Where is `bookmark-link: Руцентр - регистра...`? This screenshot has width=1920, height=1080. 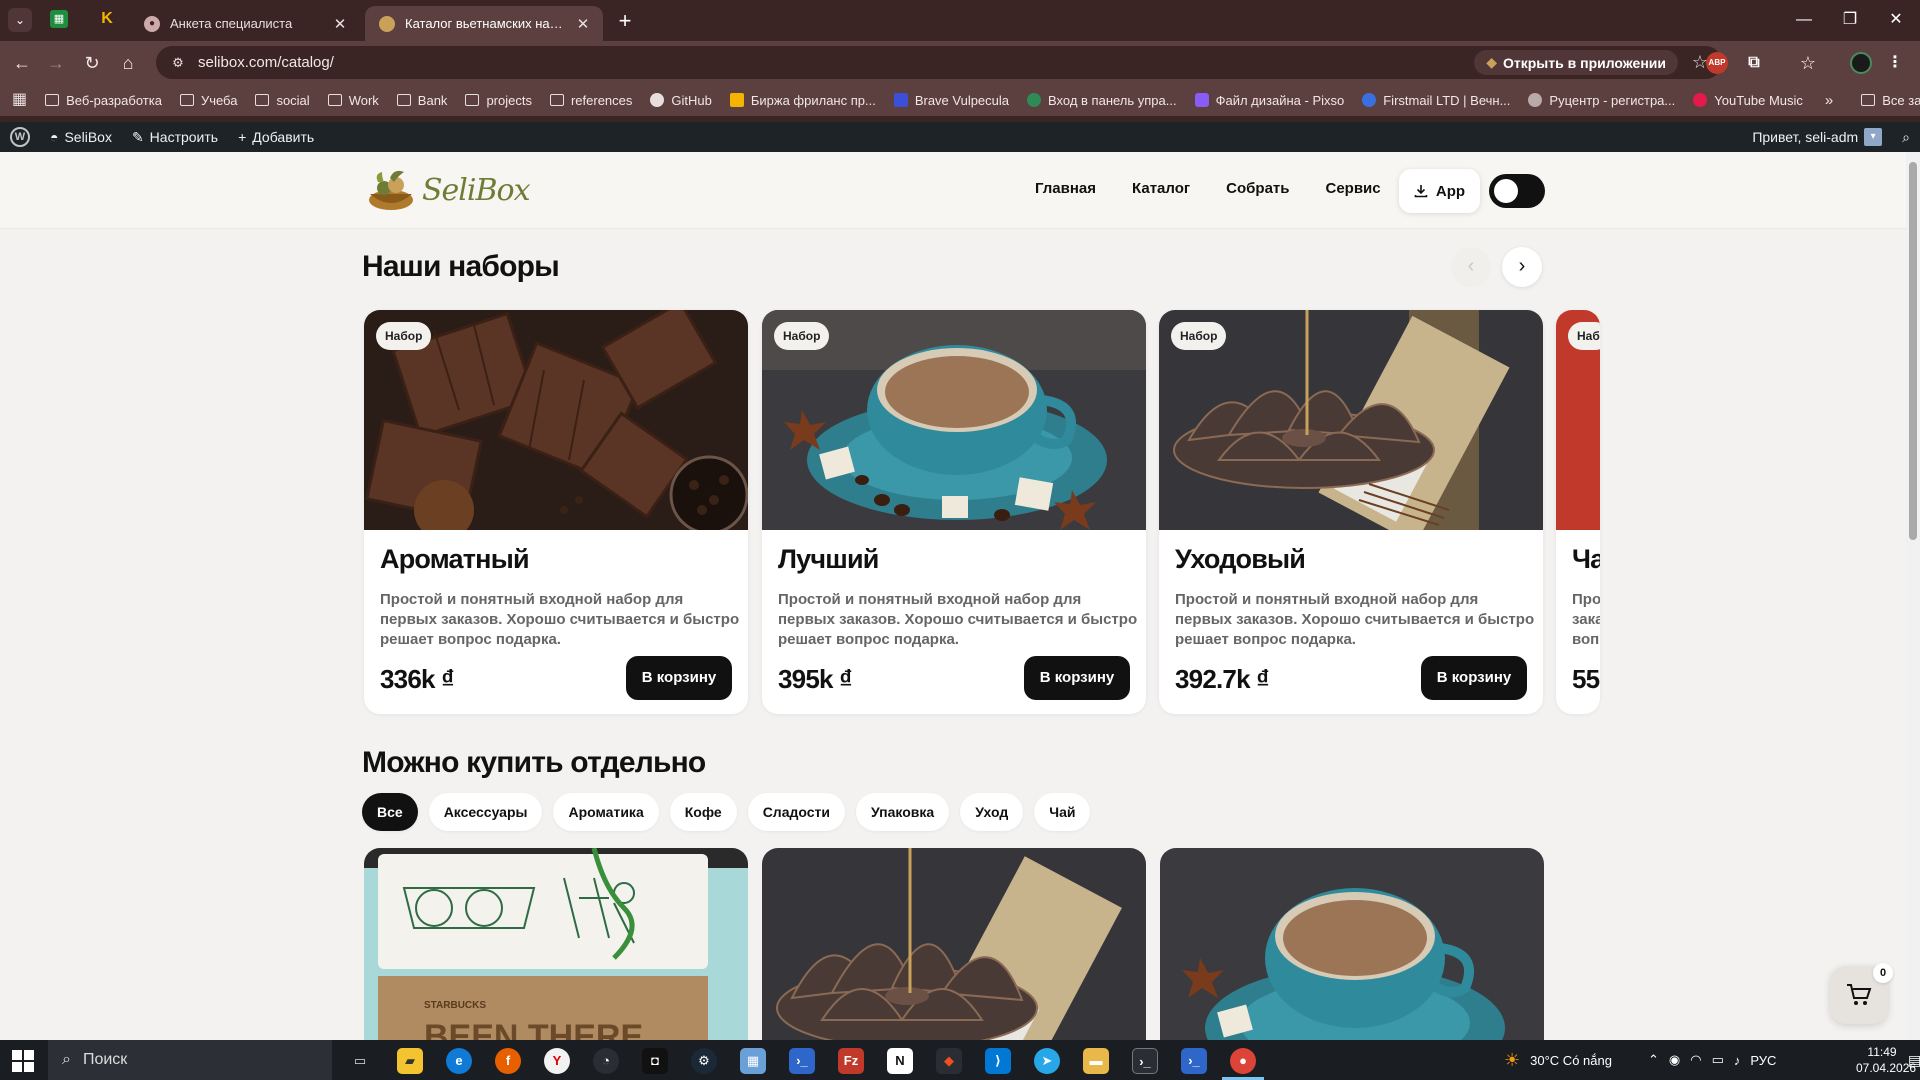
bookmark-link: Руцентр - регистра... is located at coordinates (1601, 100).